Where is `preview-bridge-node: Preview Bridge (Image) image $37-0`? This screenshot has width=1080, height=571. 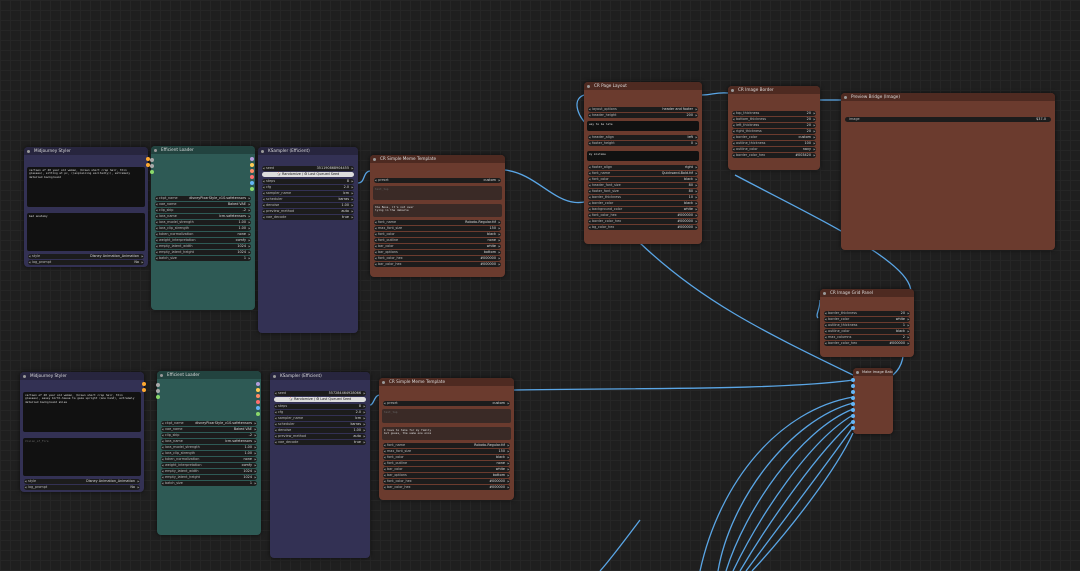
preview-bridge-node: Preview Bridge (Image) image $37-0 is located at coordinates (948, 171).